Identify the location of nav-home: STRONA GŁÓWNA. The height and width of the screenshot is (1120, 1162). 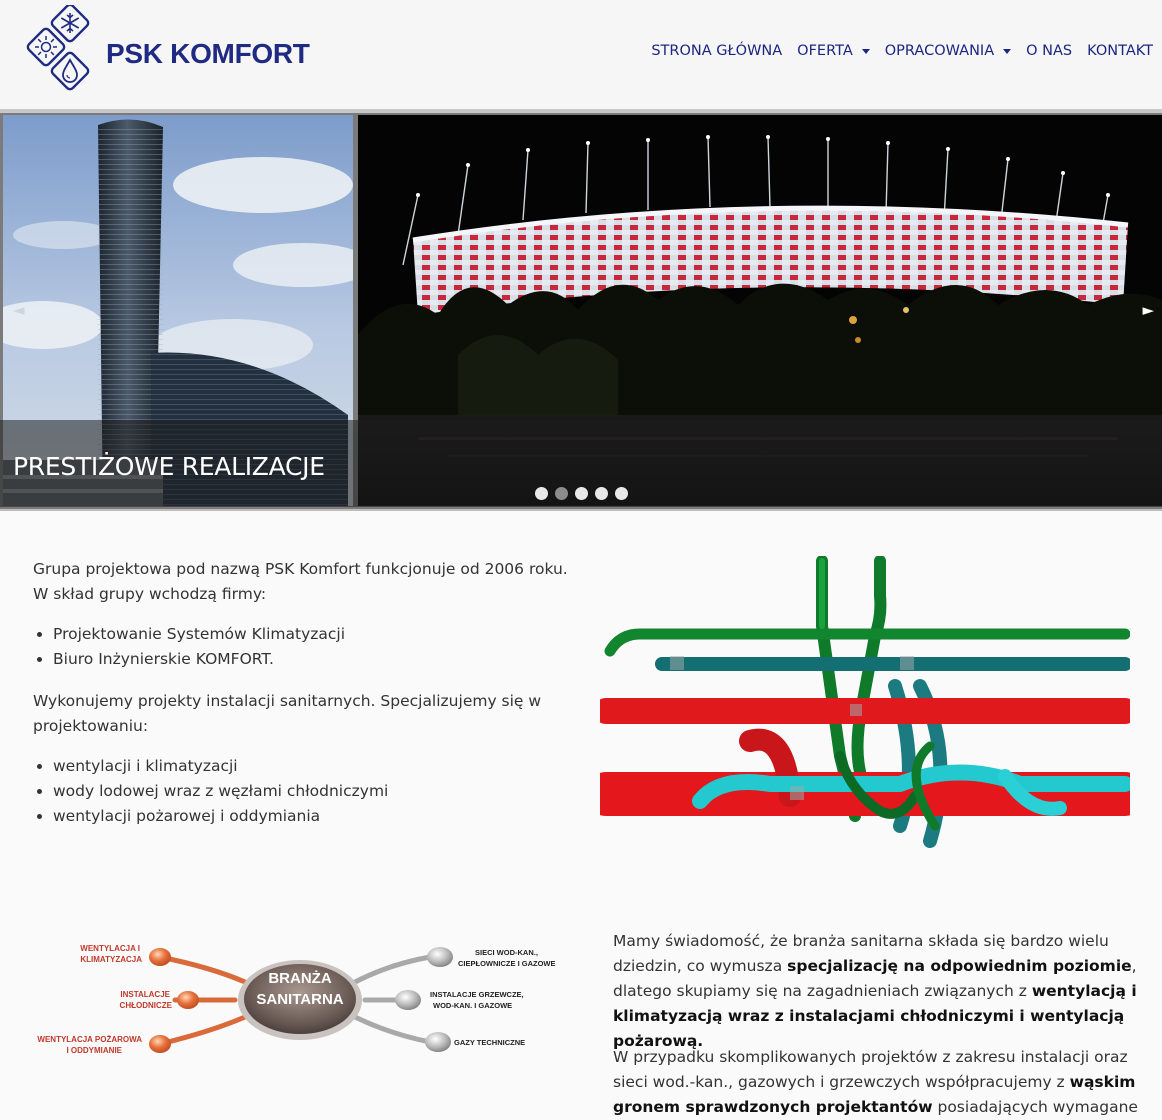
(716, 51).